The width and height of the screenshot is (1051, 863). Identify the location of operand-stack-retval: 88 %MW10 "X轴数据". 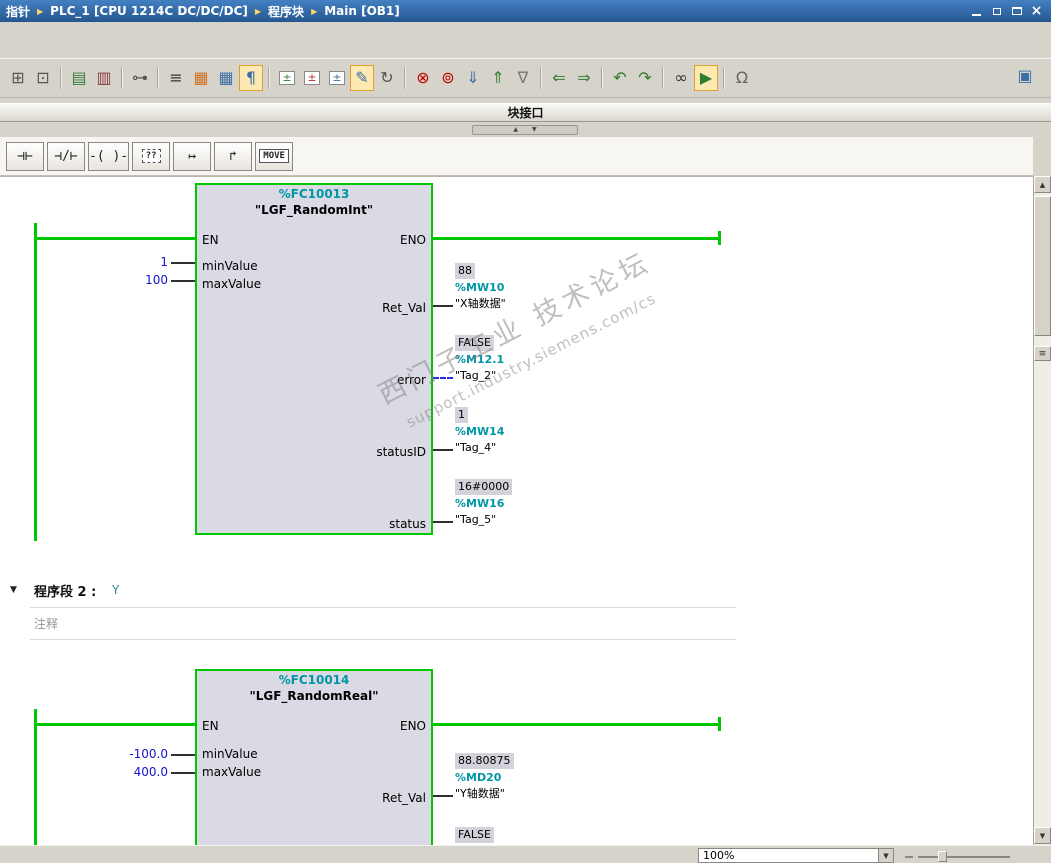
(480, 287).